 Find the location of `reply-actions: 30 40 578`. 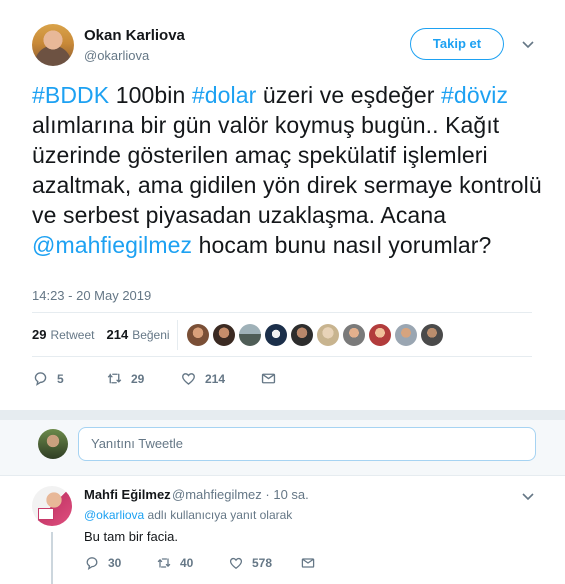

reply-actions: 30 40 578 is located at coordinates (204, 563).